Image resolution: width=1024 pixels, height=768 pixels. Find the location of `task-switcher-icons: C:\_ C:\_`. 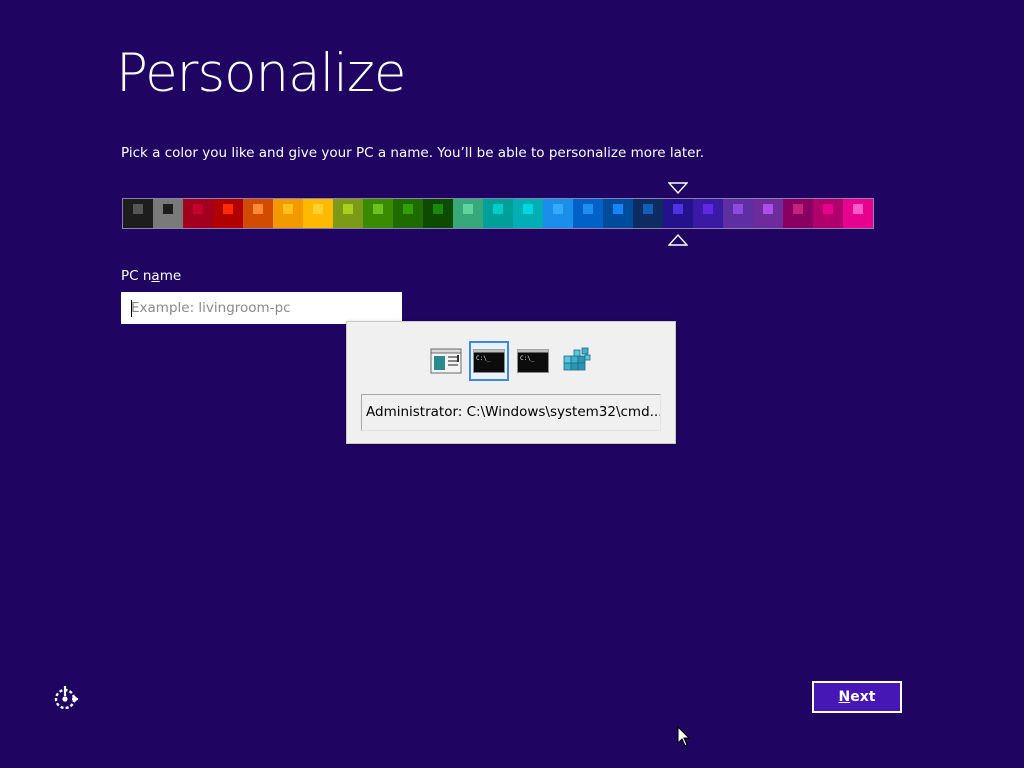

task-switcher-icons: C:\_ C:\_ is located at coordinates (511, 362).